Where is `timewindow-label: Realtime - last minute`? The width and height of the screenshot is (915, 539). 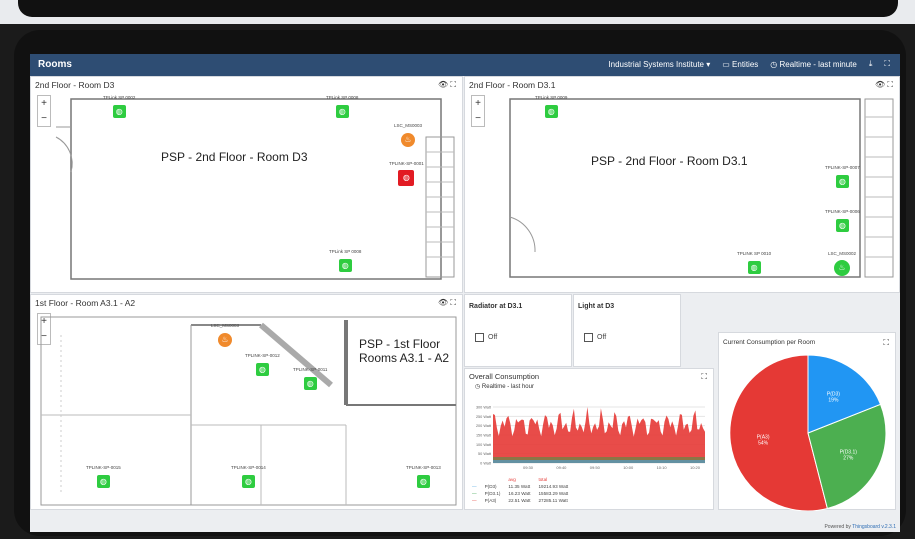
timewindow-label: Realtime - last minute is located at coordinates (818, 64).